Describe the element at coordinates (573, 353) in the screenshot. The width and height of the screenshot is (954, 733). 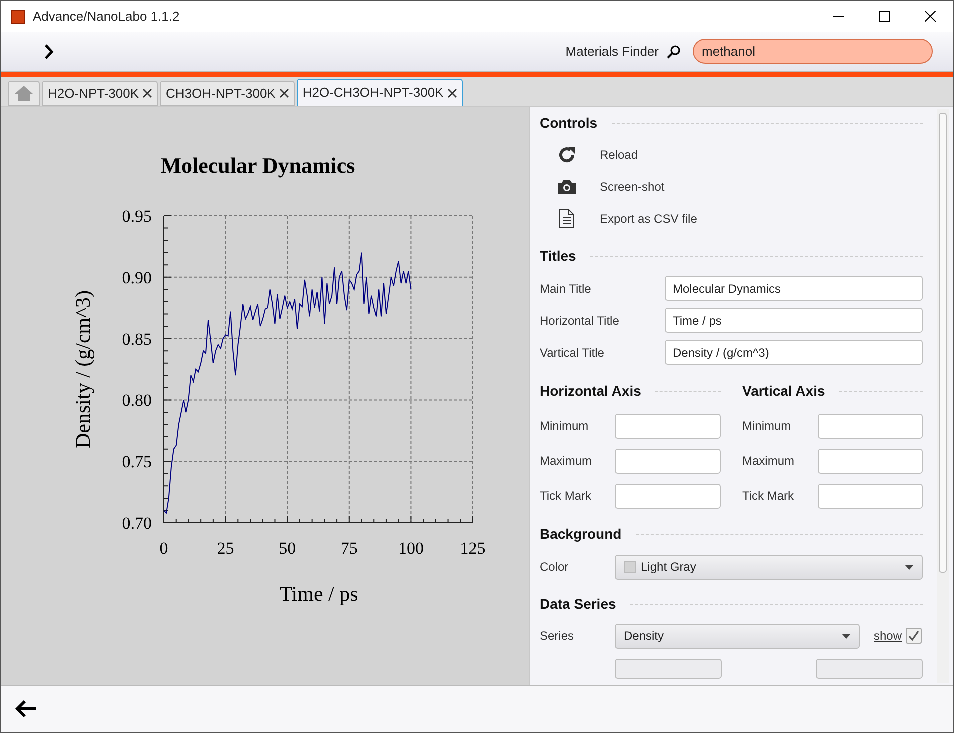
I see `field-label: Vartical Title` at that location.